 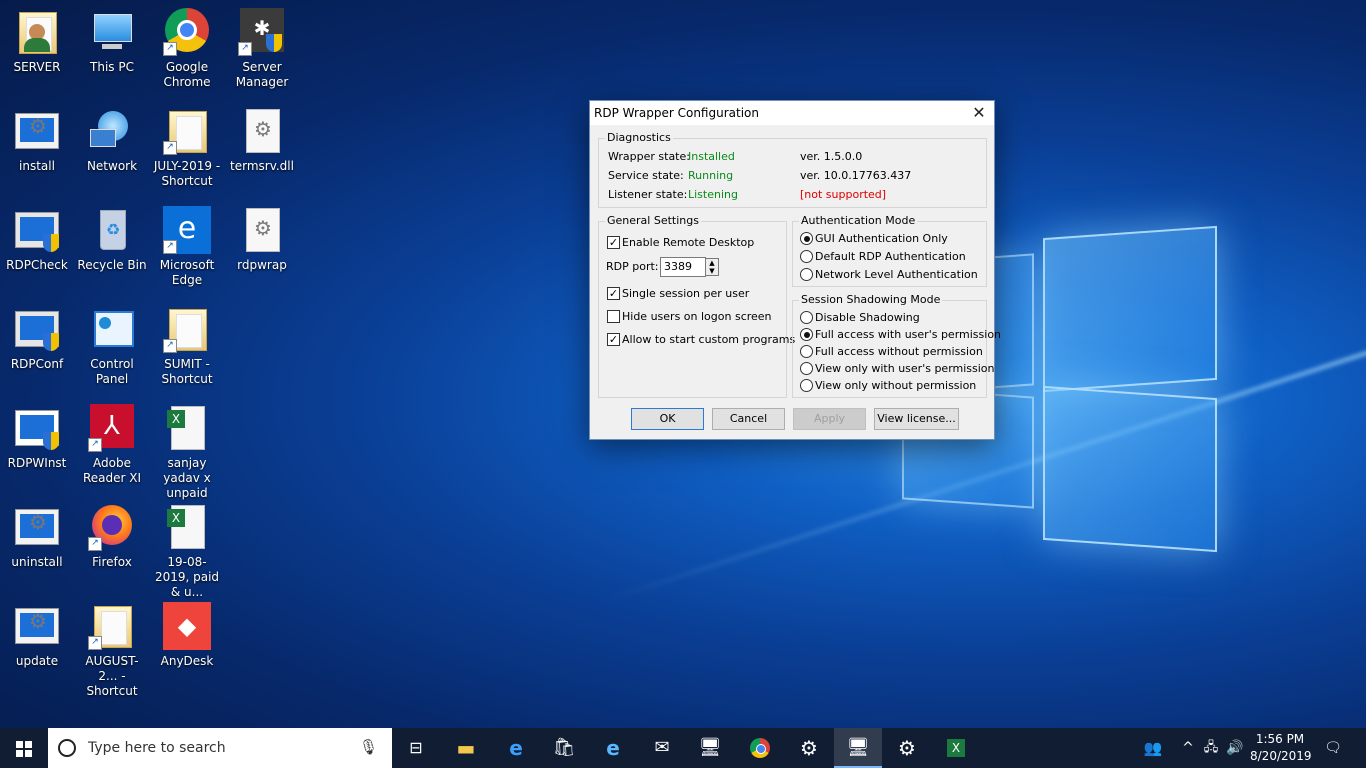 I want to click on desktop-icon-update: ⚙ update, so click(x=37, y=635).